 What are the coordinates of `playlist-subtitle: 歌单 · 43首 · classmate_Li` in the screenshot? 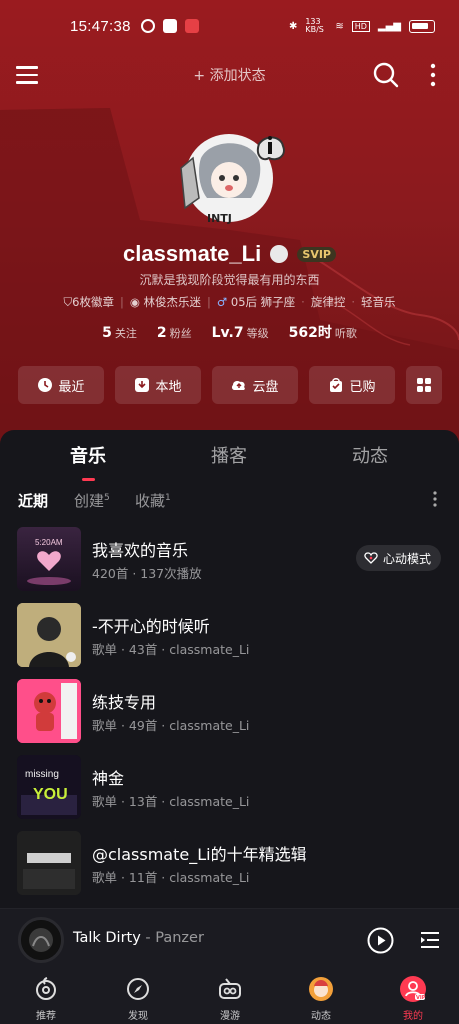 It's located at (171, 649).